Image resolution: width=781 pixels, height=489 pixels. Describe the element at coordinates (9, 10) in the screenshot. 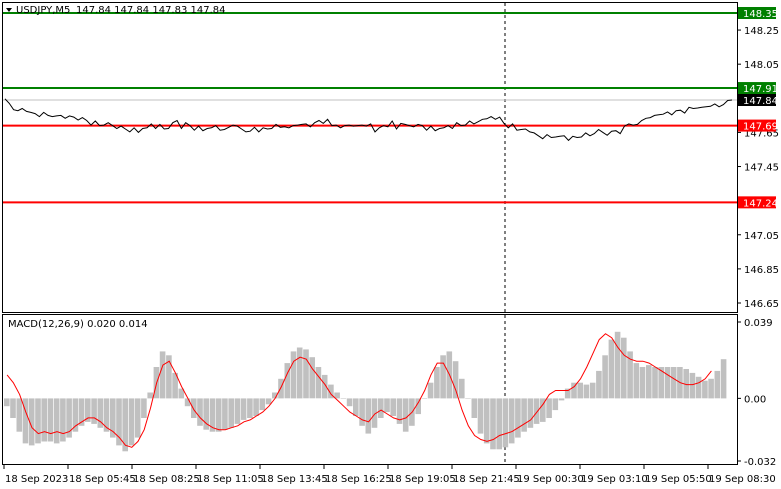

I see `triangle-down-icon` at that location.